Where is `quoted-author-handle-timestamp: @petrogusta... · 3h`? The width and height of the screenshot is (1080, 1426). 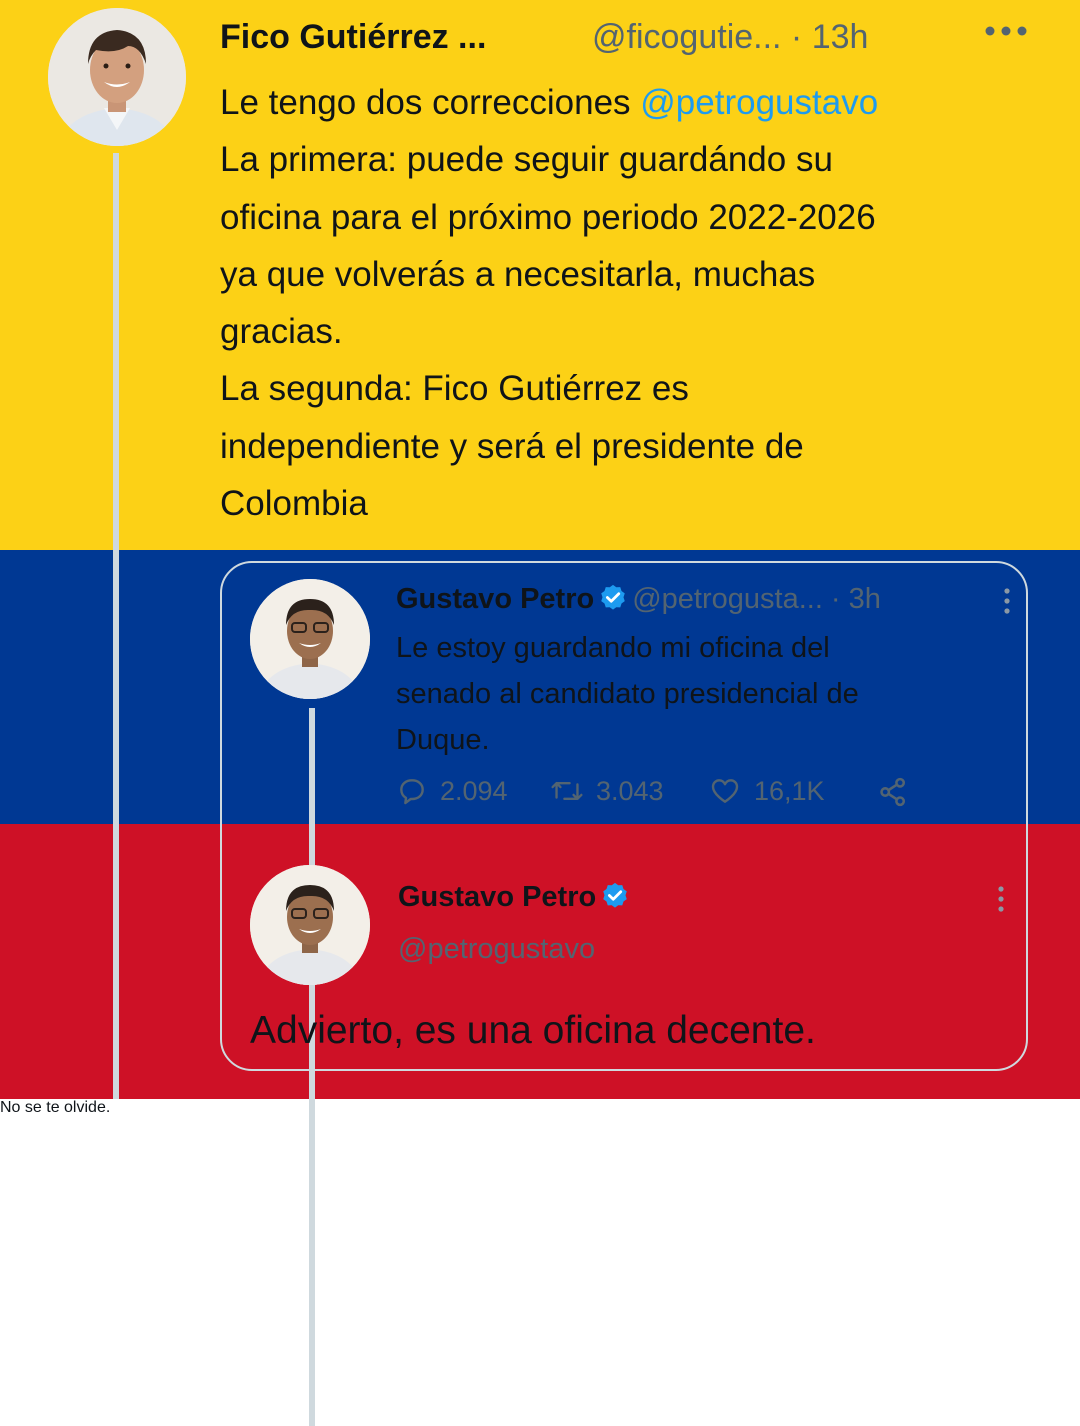
quoted-author-handle-timestamp: @petrogusta... · 3h is located at coordinates (756, 599).